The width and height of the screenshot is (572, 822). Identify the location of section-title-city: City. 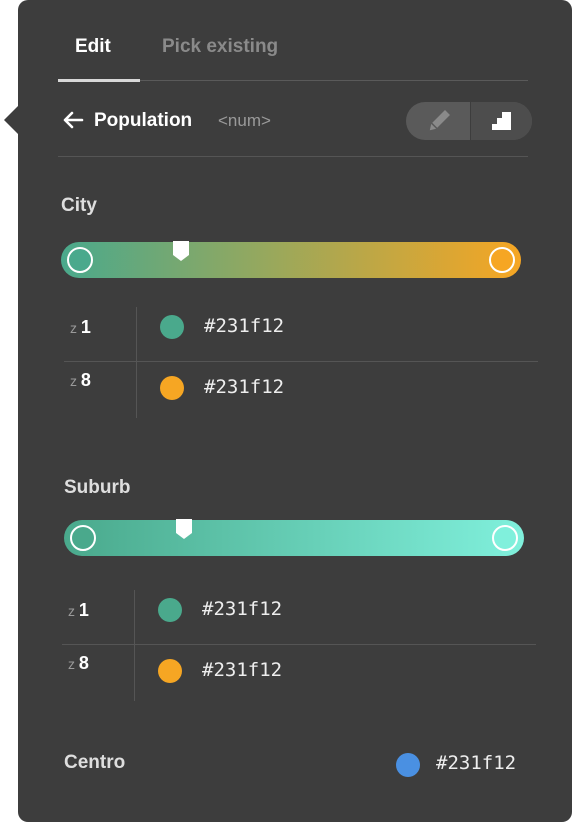
(79, 205).